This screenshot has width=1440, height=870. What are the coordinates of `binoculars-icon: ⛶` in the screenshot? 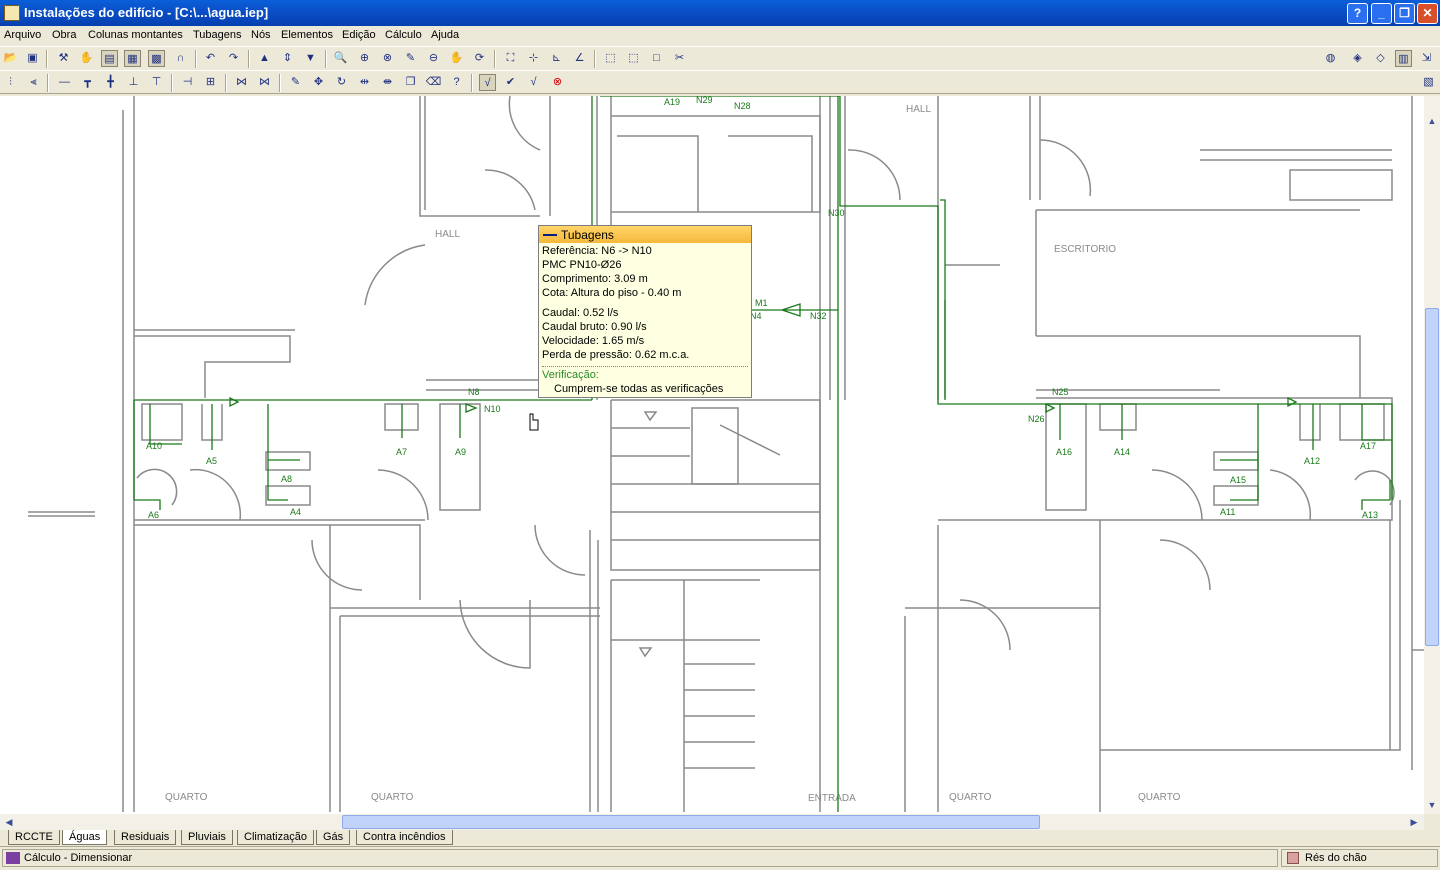 It's located at (510, 58).